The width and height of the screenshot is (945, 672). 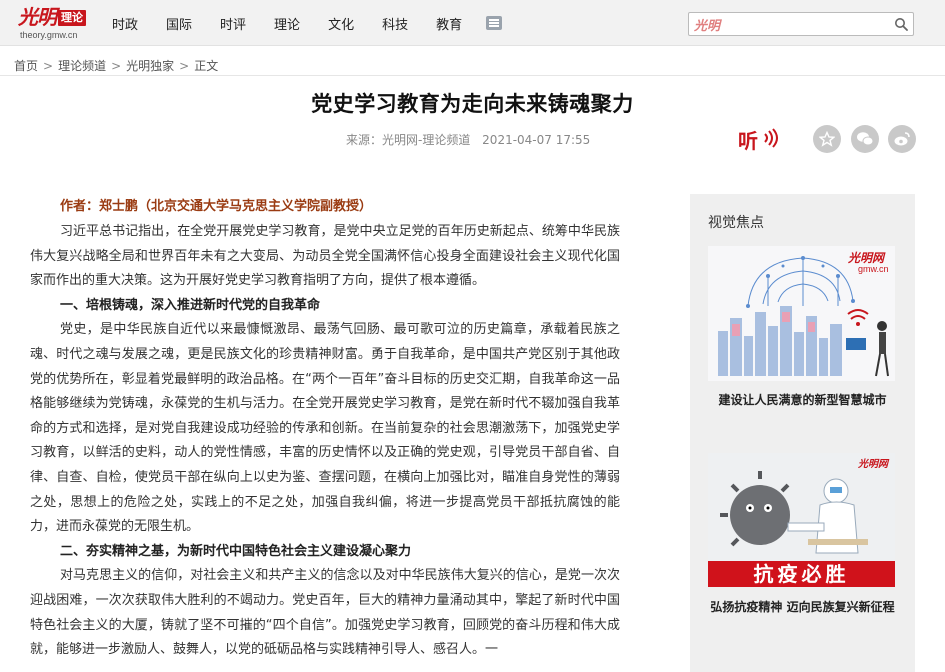 What do you see at coordinates (37, 17) in the screenshot?
I see `logo-mark: 光明` at bounding box center [37, 17].